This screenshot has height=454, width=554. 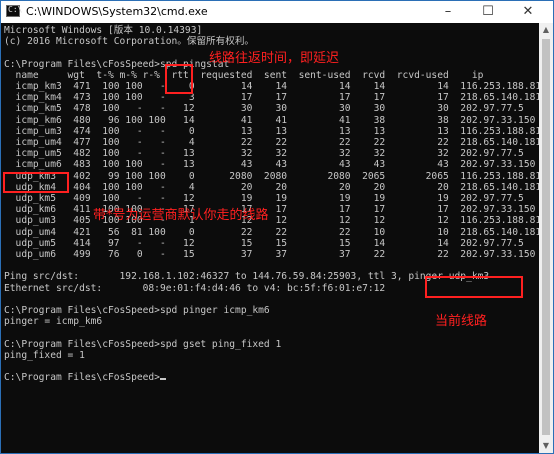 What do you see at coordinates (103, 30) in the screenshot?
I see `console-line: Microsoft Windows [版本 10.0.14393]` at bounding box center [103, 30].